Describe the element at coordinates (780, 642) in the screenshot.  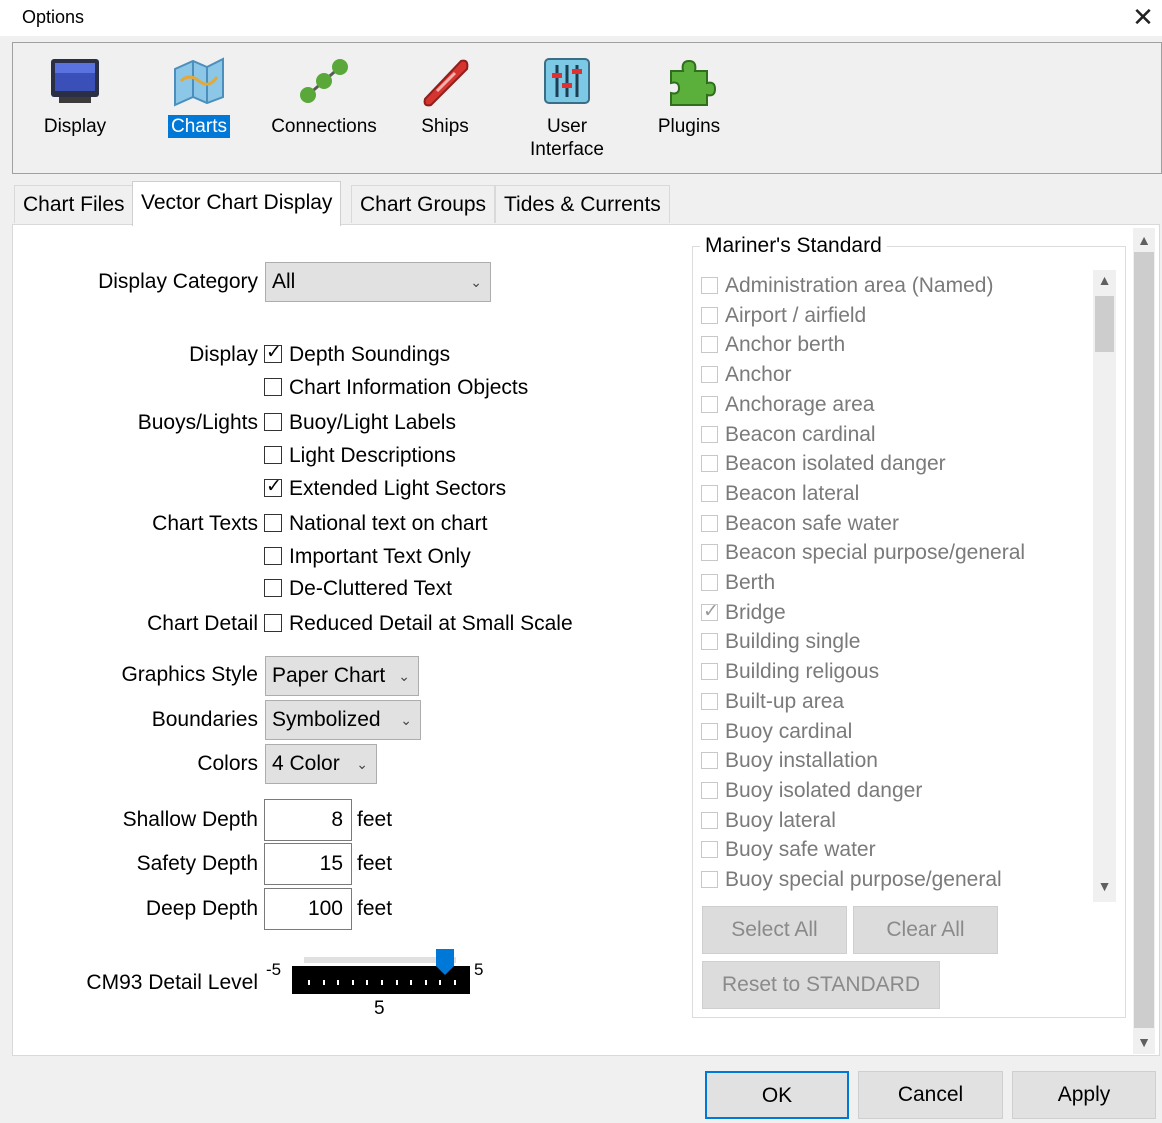
I see `list-item: Building single` at that location.